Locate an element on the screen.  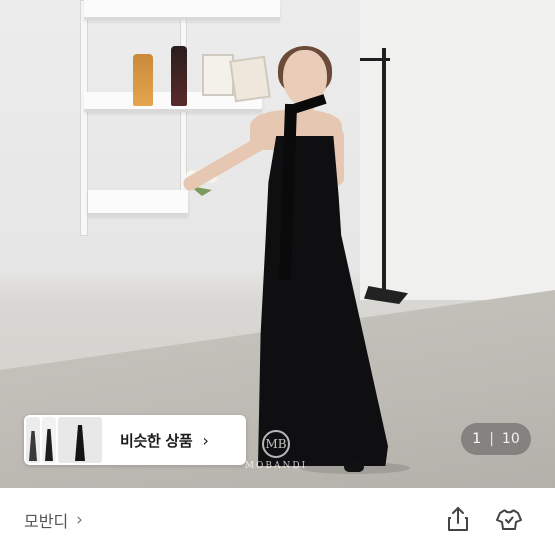
store-link: 모반디 › is located at coordinates (53, 520).